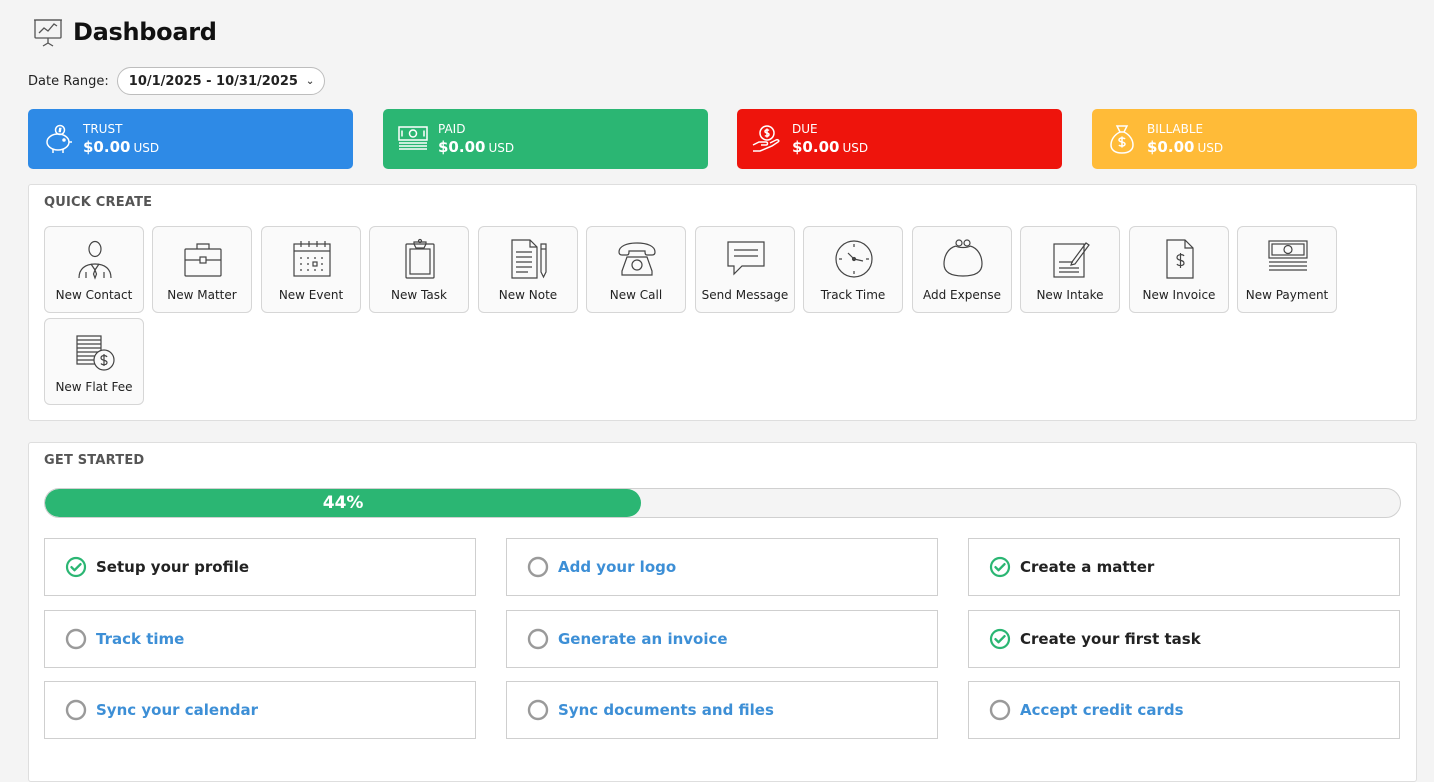 The image size is (1434, 782). Describe the element at coordinates (766, 138) in the screenshot. I see `hand-coin-icon` at that location.